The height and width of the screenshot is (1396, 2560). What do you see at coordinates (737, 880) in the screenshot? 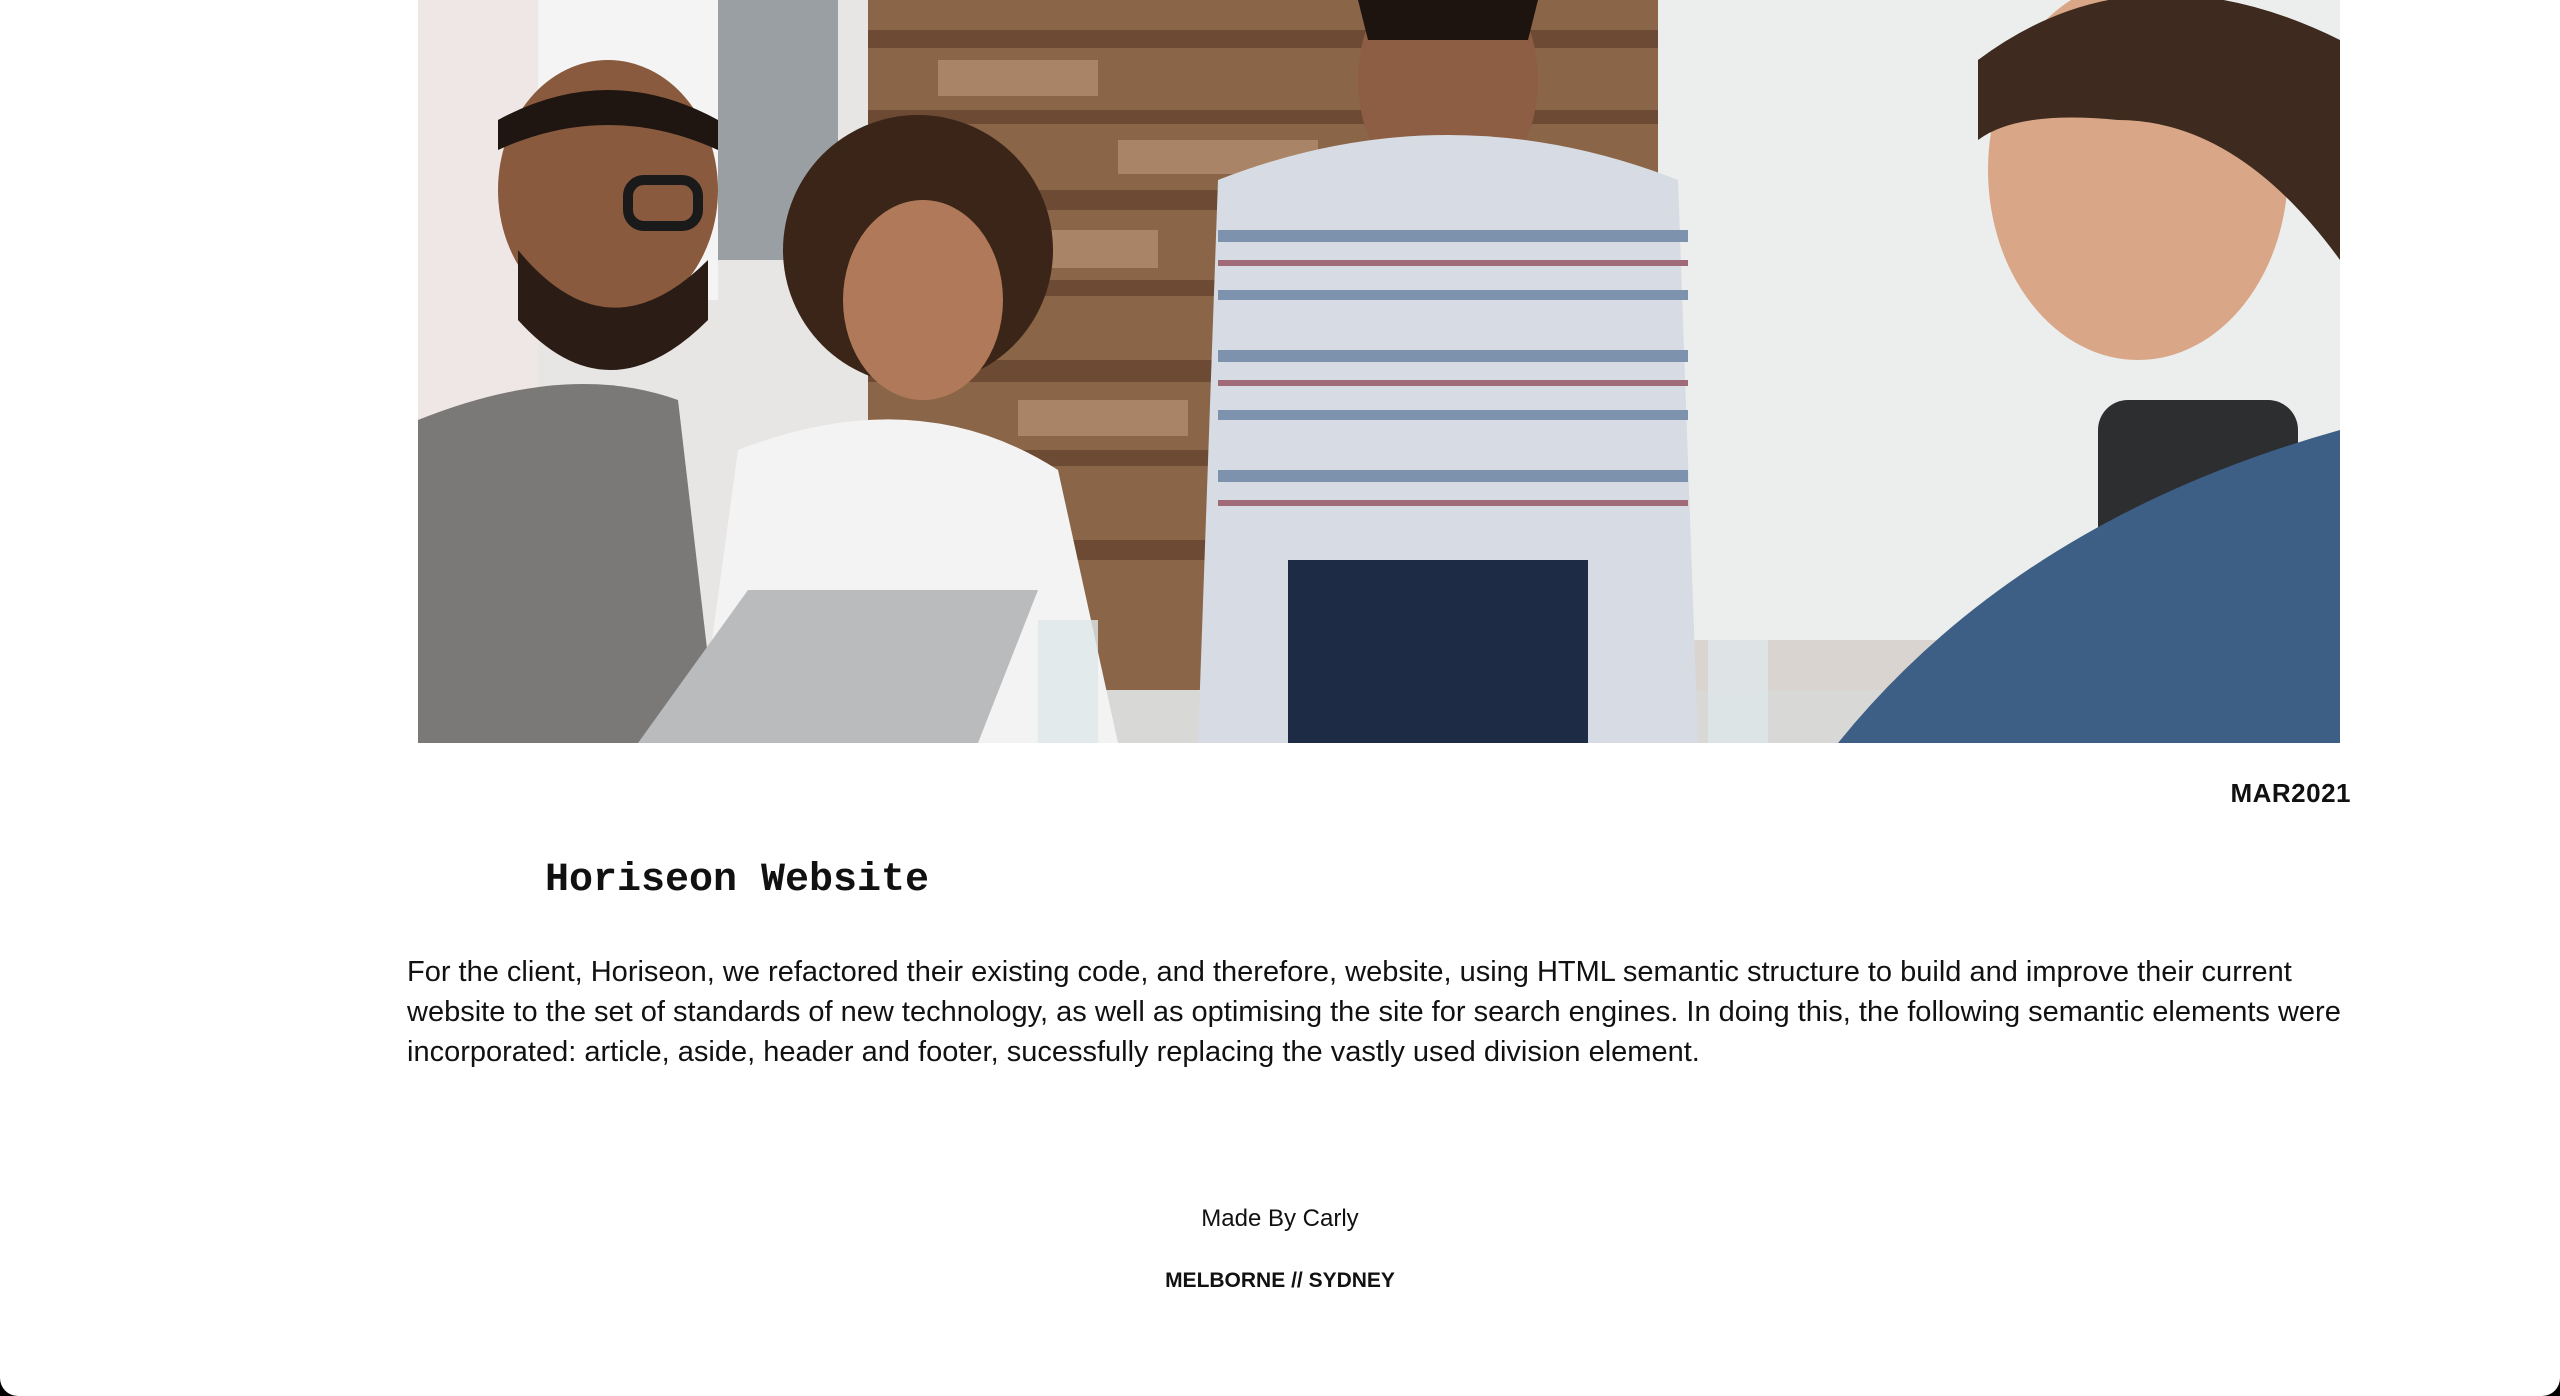
I see `project-title: Horiseon Website` at bounding box center [737, 880].